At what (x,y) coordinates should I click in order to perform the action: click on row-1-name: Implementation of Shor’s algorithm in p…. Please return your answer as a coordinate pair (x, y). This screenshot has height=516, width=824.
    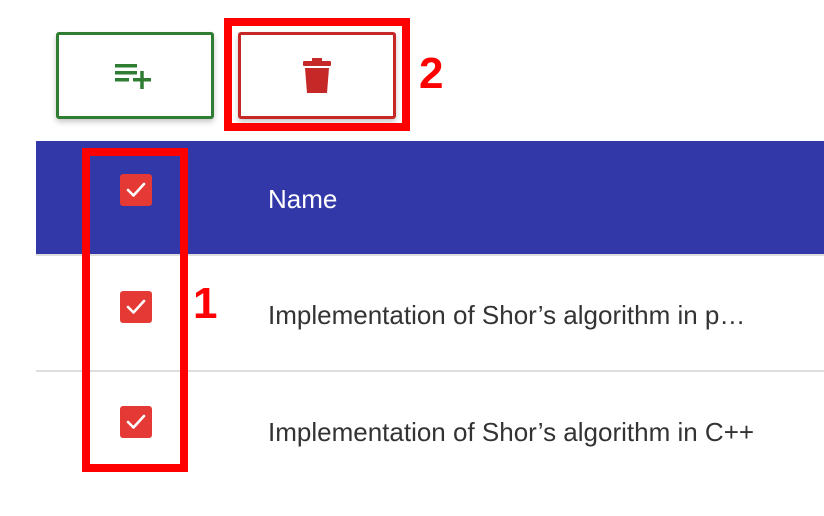
    Looking at the image, I should click on (506, 315).